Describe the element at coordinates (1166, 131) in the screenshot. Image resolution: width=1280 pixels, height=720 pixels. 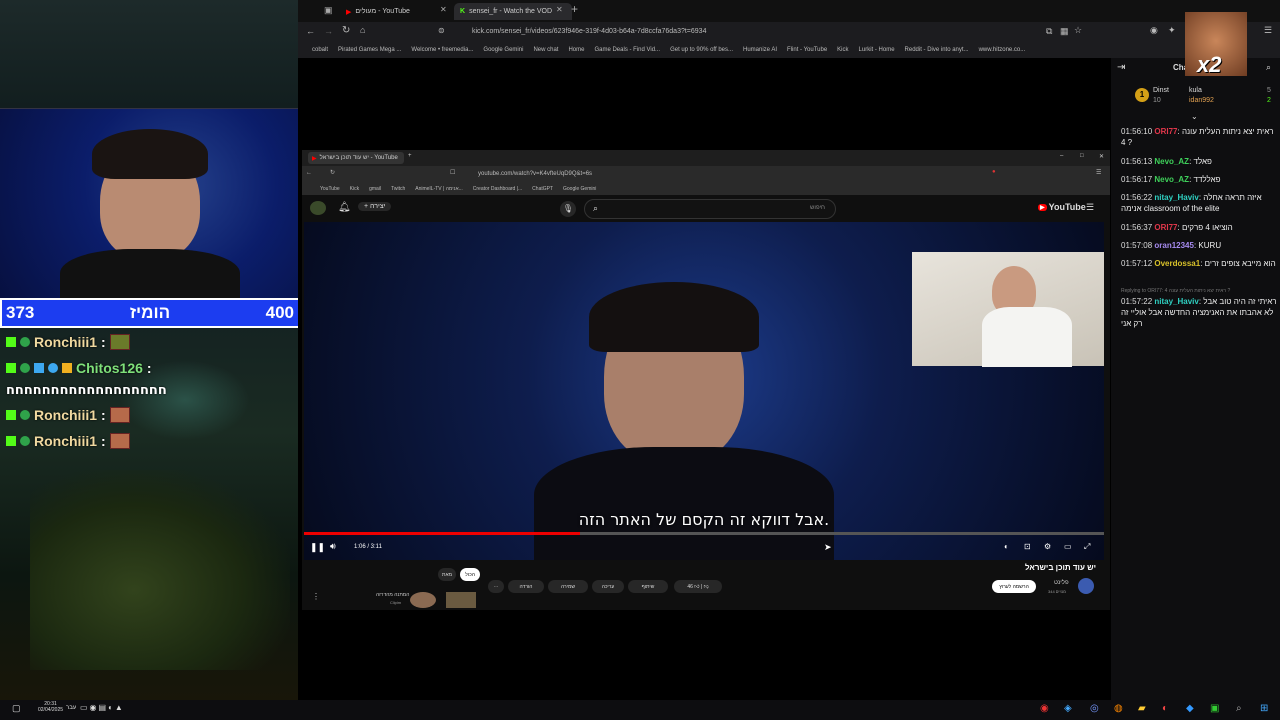
I see `message-user: ORI77` at that location.